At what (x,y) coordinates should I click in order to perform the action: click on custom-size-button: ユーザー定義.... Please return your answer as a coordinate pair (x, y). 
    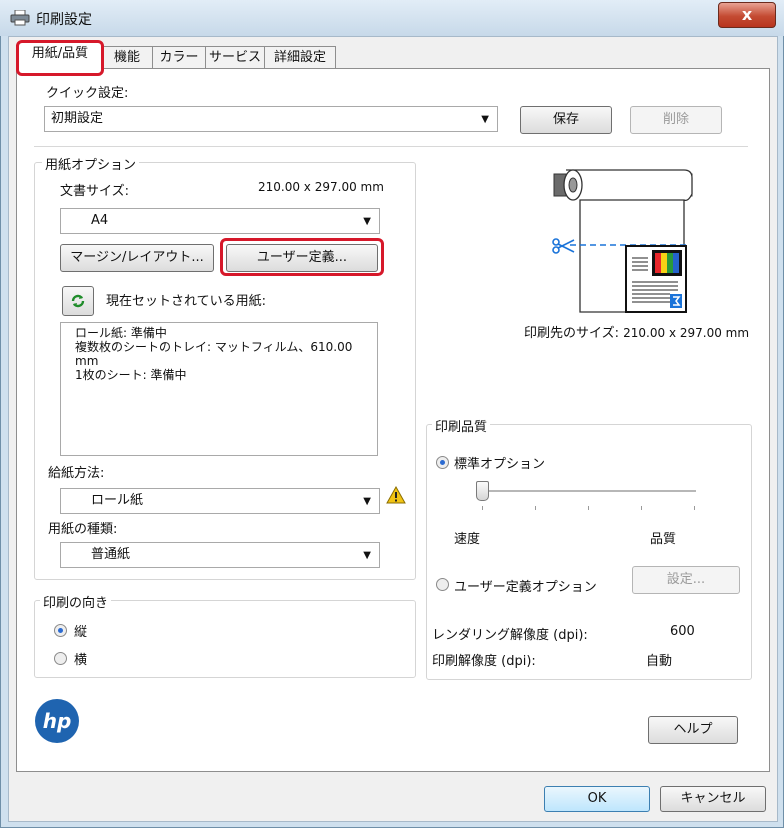
    Looking at the image, I should click on (302, 258).